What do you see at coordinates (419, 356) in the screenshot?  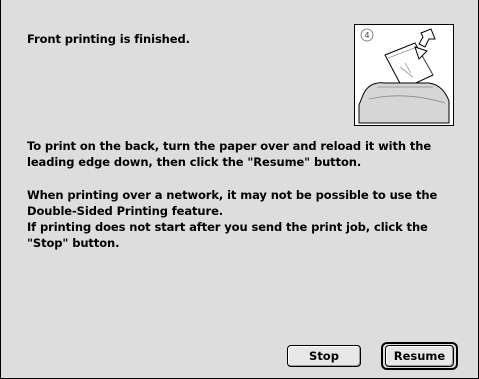 I see `resume-button: Resume` at bounding box center [419, 356].